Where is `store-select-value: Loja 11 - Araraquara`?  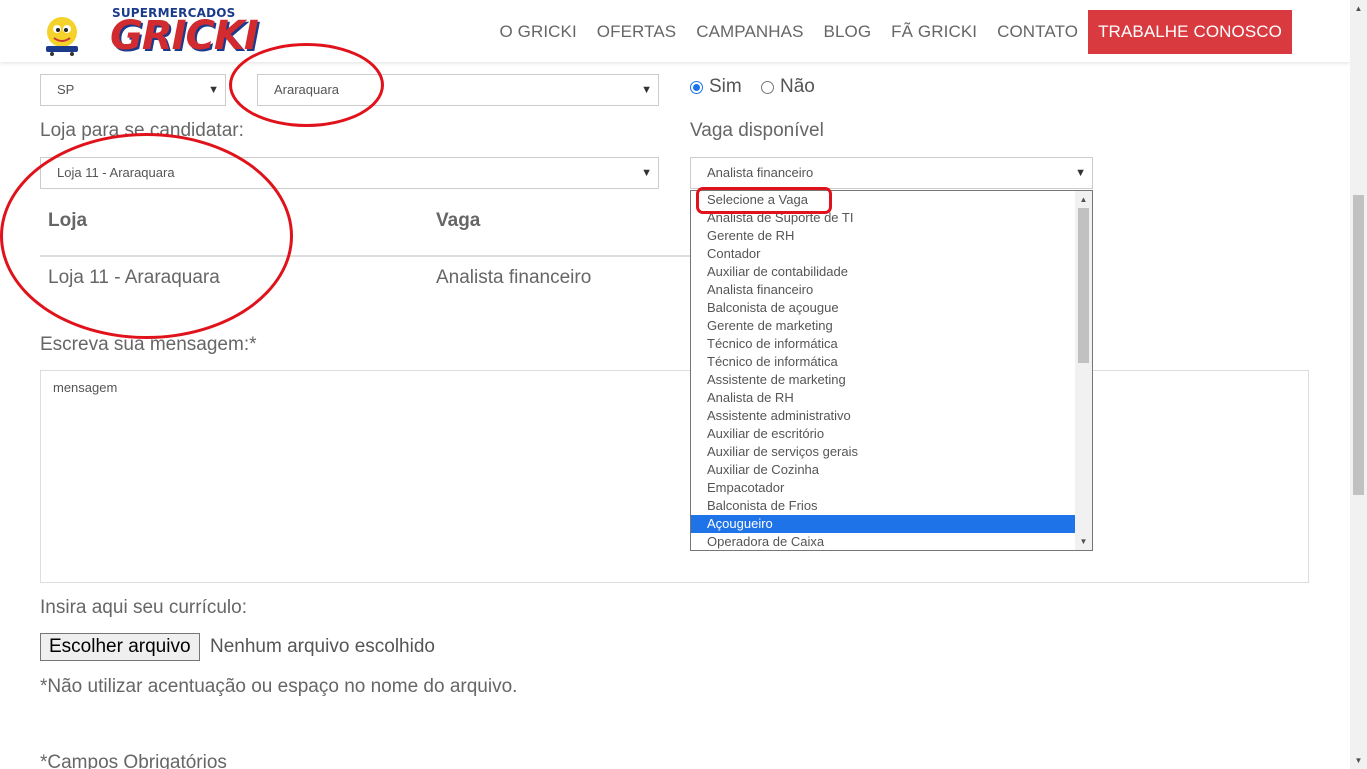 store-select-value: Loja 11 - Araraquara is located at coordinates (116, 172).